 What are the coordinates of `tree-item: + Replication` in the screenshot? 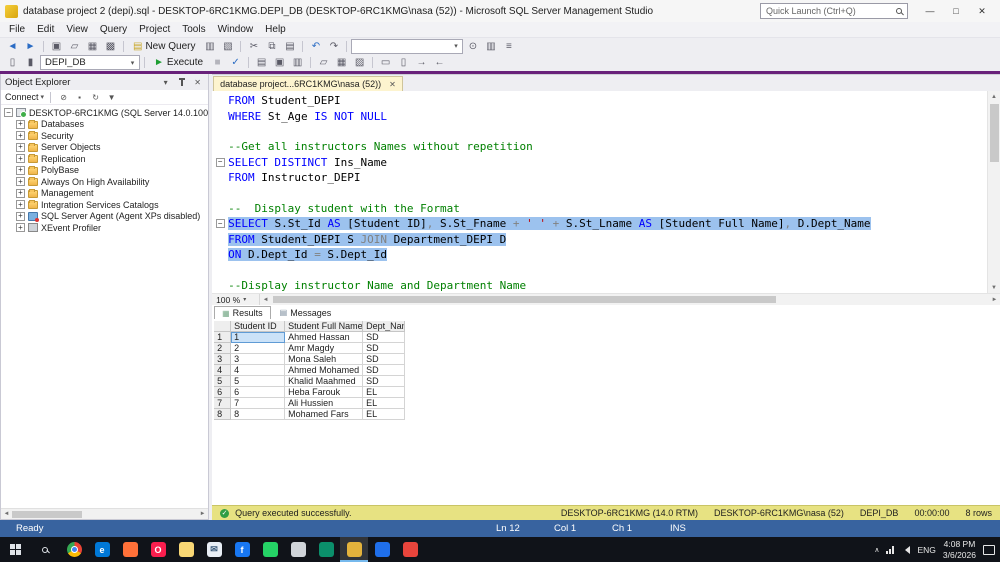 It's located at (104, 159).